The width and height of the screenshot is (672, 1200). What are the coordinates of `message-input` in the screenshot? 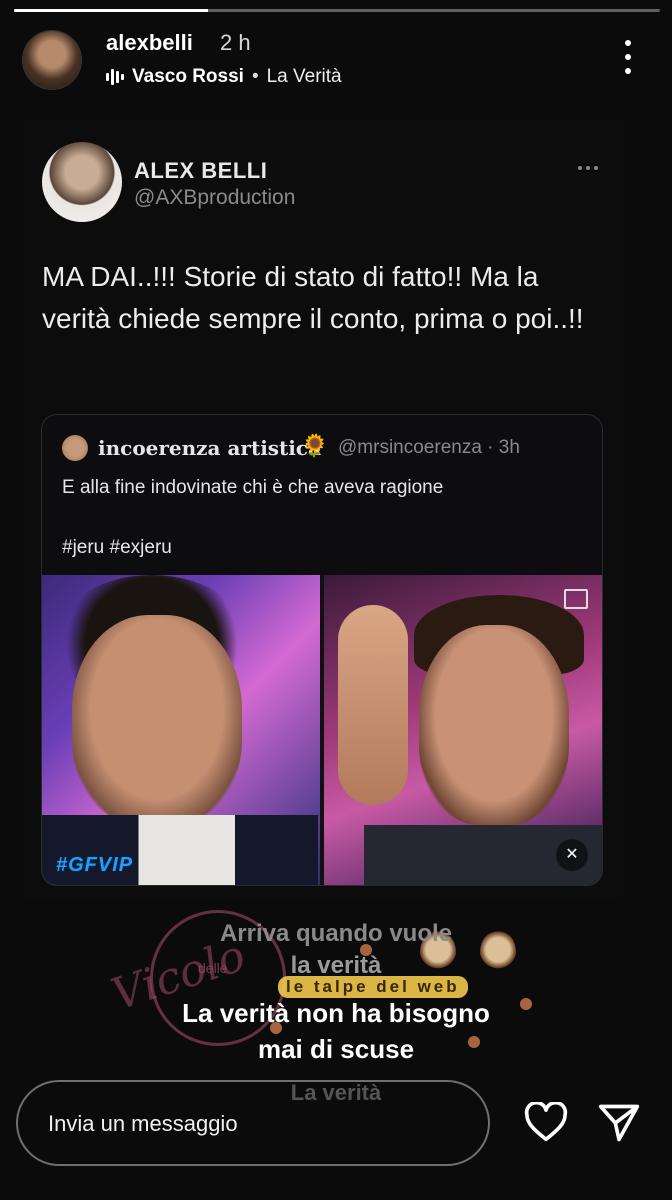 It's located at (258, 1124).